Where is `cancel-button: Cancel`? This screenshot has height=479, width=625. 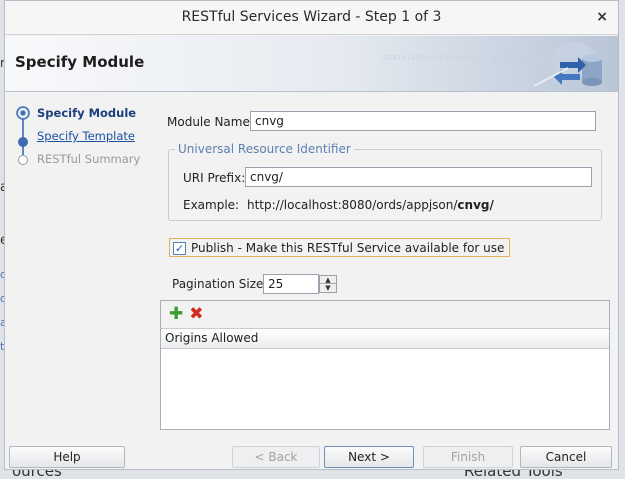 cancel-button: Cancel is located at coordinates (566, 457).